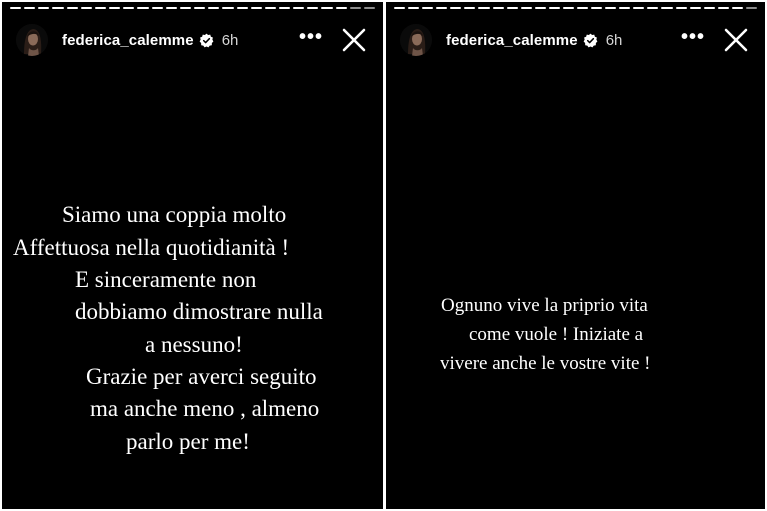  What do you see at coordinates (194, 344) in the screenshot?
I see `story-text-line: a nessuno!` at bounding box center [194, 344].